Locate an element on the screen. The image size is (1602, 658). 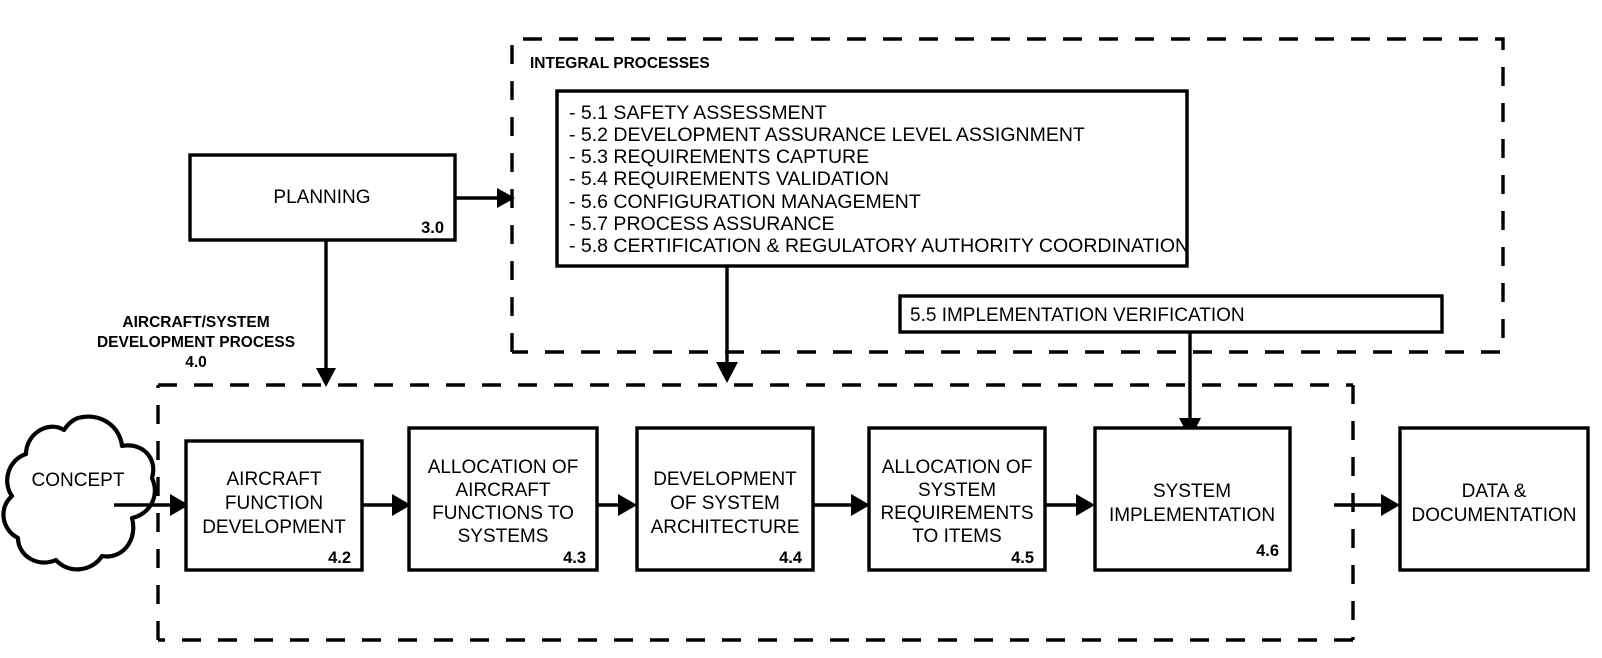
process-step-4-6-line1: SYSTEM is located at coordinates (1192, 491).